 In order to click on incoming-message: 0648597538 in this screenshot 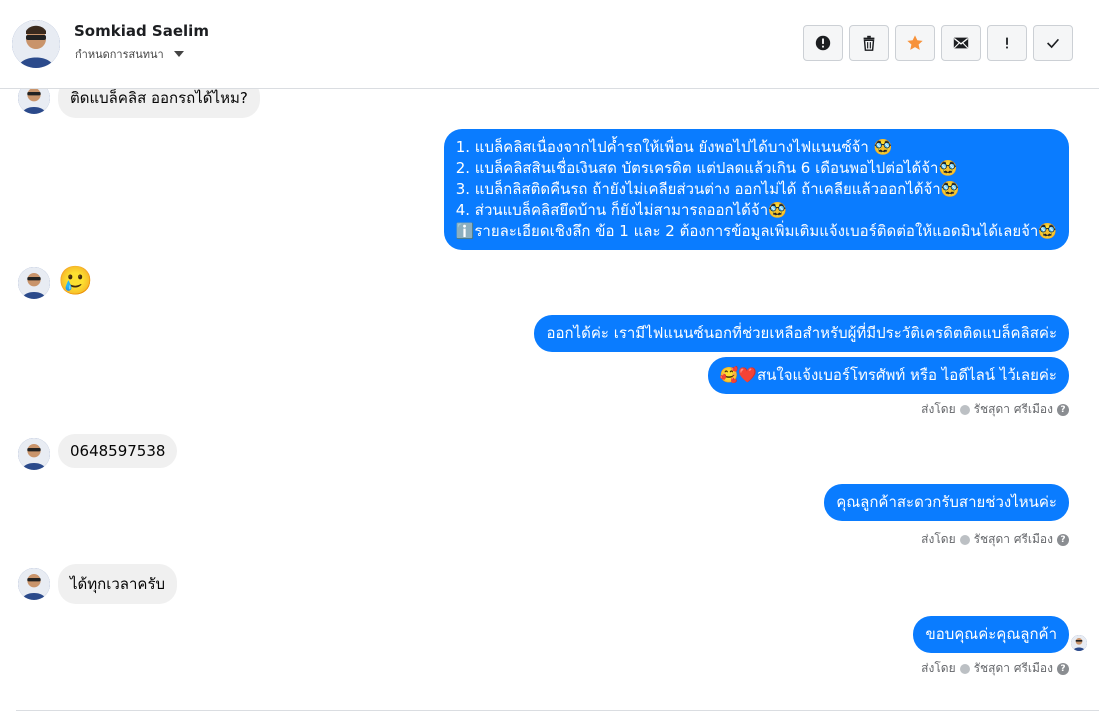, I will do `click(118, 451)`.